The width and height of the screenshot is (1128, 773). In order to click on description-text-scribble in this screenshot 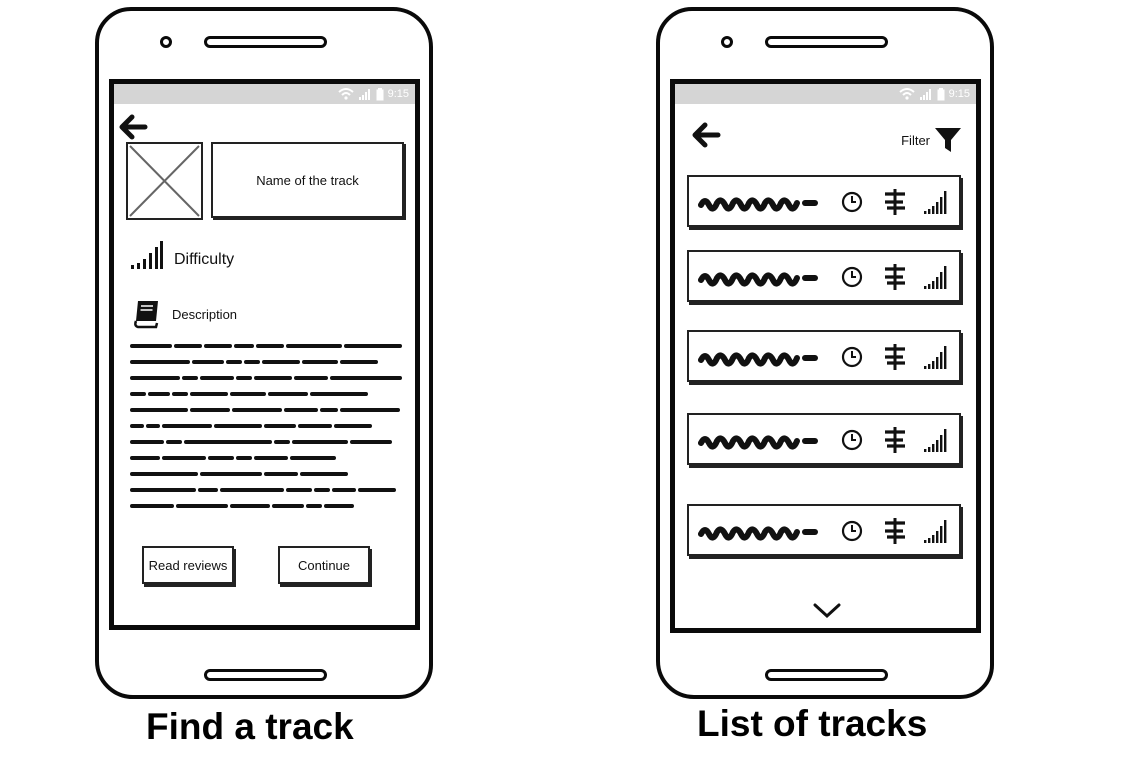, I will do `click(266, 426)`.